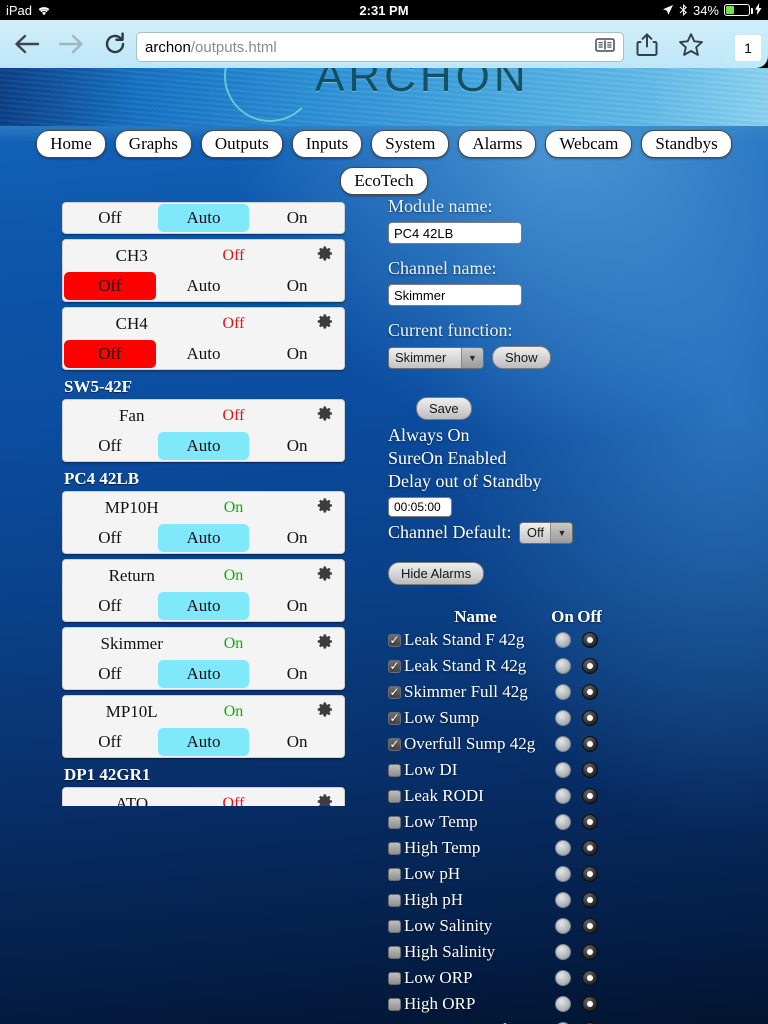 Image resolution: width=768 pixels, height=1024 pixels. I want to click on show-button: Show, so click(521, 357).